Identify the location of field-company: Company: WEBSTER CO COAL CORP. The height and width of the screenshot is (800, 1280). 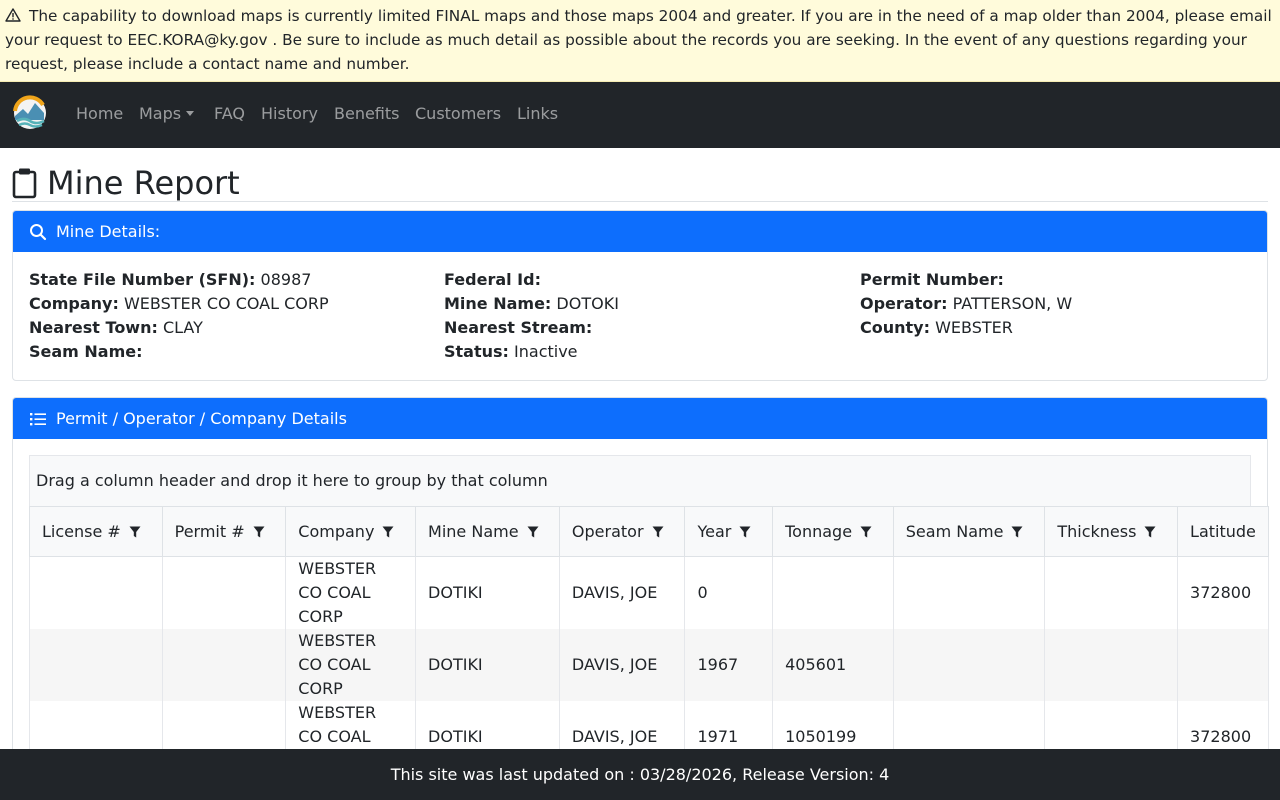
(179, 303).